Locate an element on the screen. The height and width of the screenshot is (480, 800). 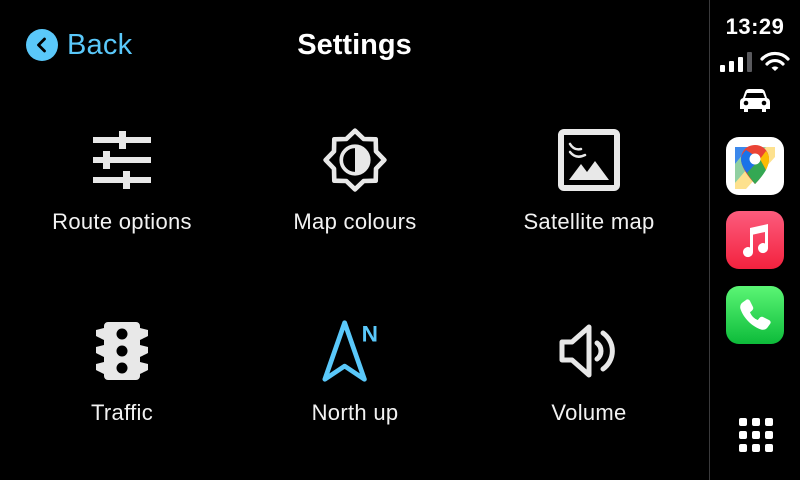
brightness-icon is located at coordinates (355, 160).